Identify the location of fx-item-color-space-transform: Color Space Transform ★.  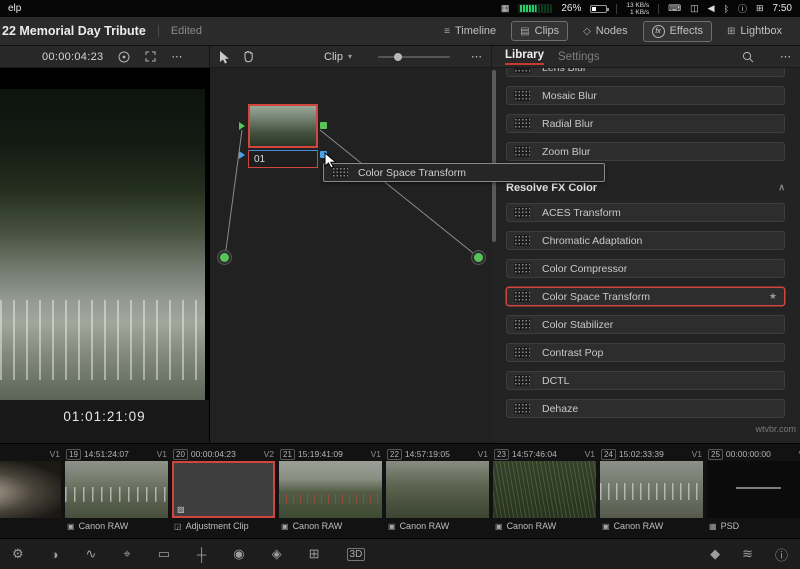
(645, 296).